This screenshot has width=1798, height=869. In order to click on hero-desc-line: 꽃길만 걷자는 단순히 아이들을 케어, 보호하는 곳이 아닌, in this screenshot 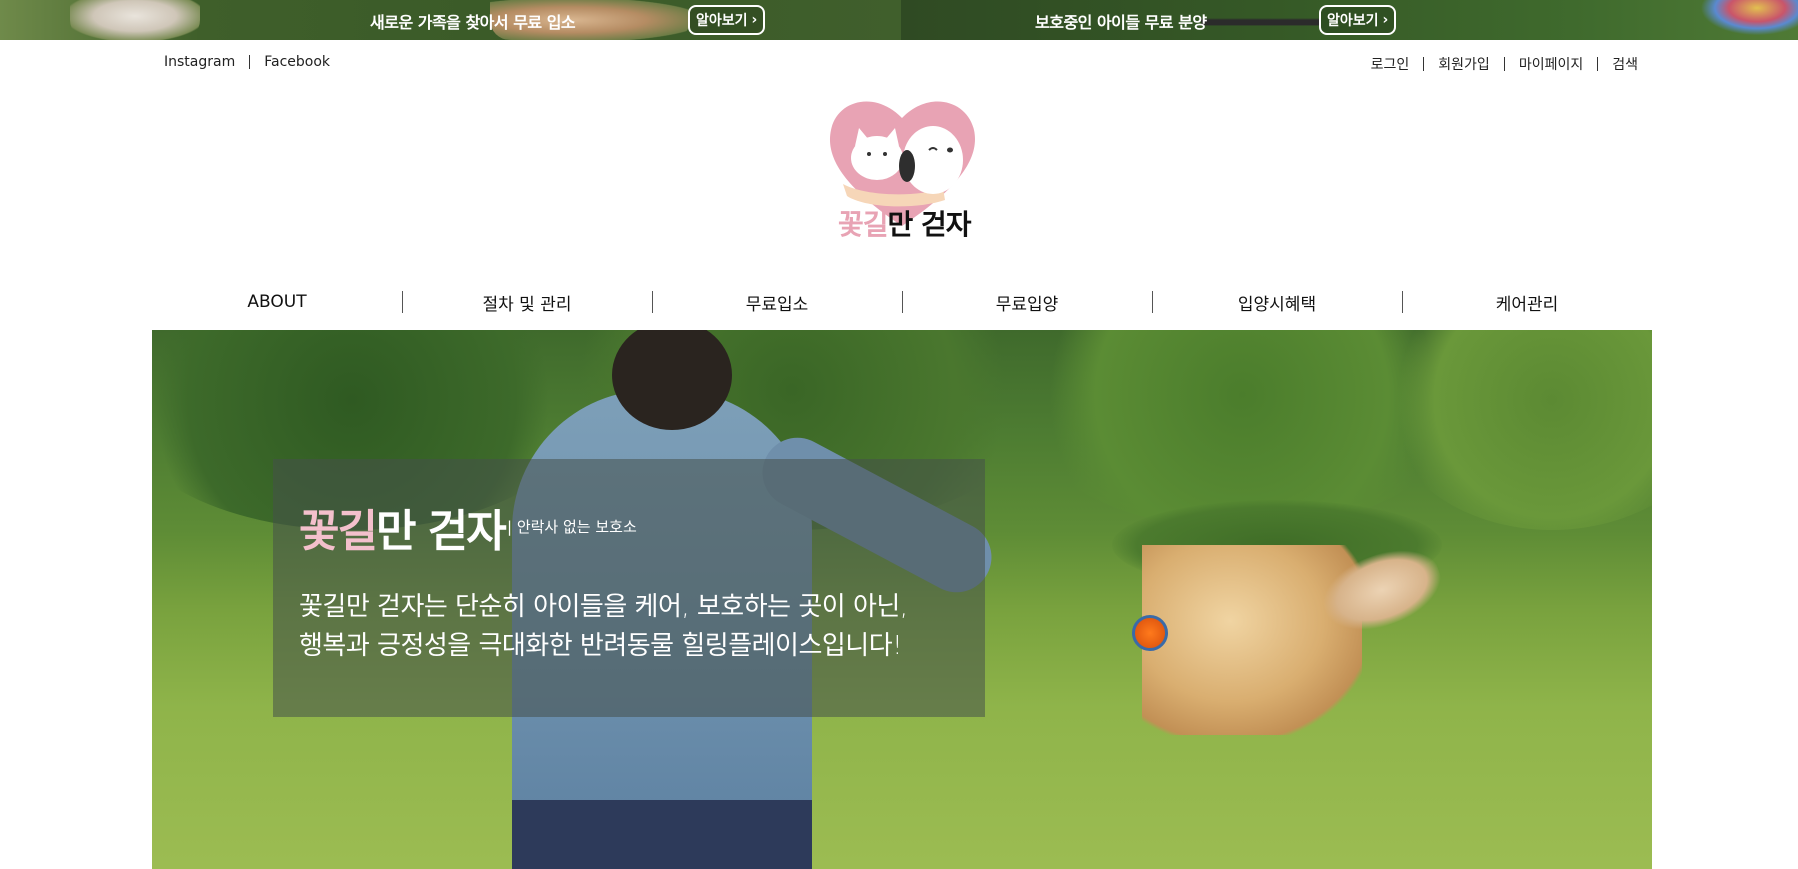, I will do `click(603, 607)`.